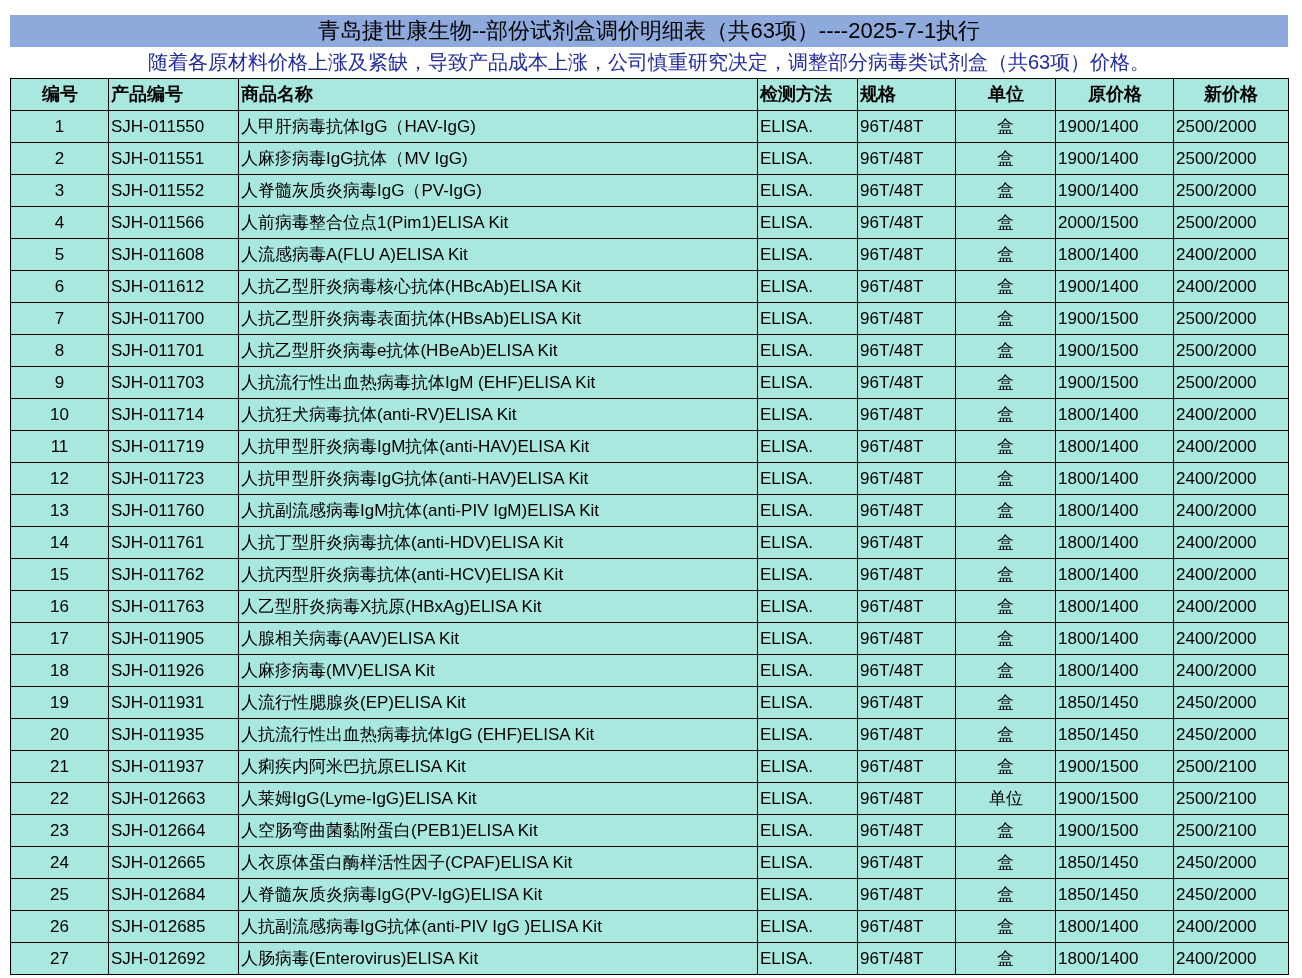  Describe the element at coordinates (1231, 830) in the screenshot. I see `table-cell: 2500/2100` at that location.